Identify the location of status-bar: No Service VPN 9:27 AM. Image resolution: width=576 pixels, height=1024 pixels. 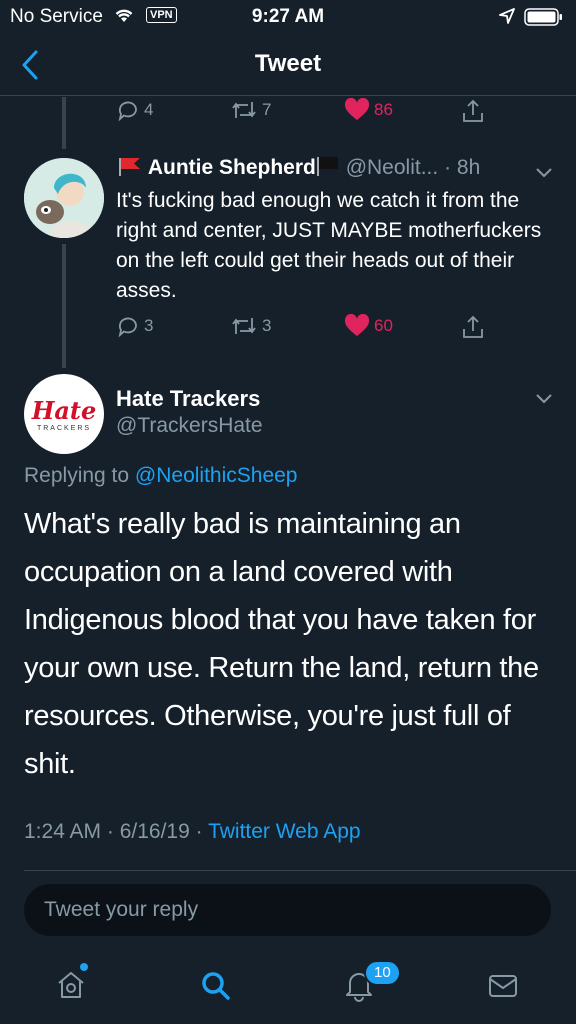
(288, 16).